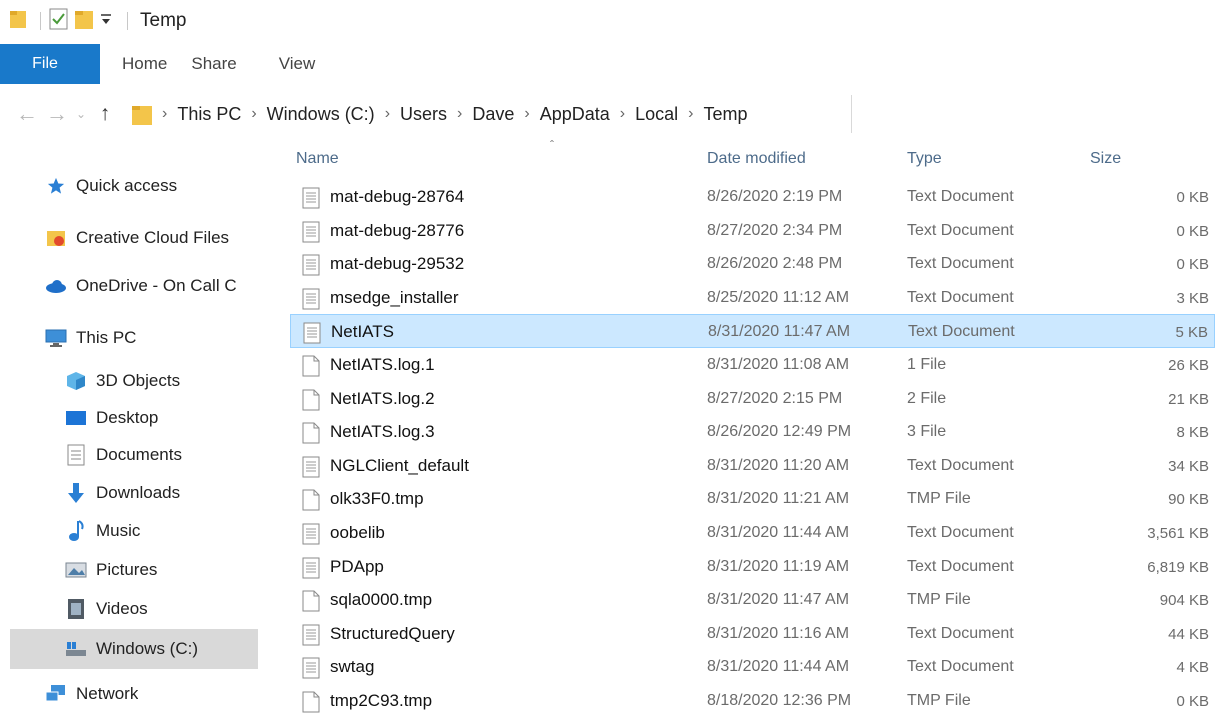 The width and height of the screenshot is (1225, 713). I want to click on forward-arrow-icon: →, so click(57, 114).